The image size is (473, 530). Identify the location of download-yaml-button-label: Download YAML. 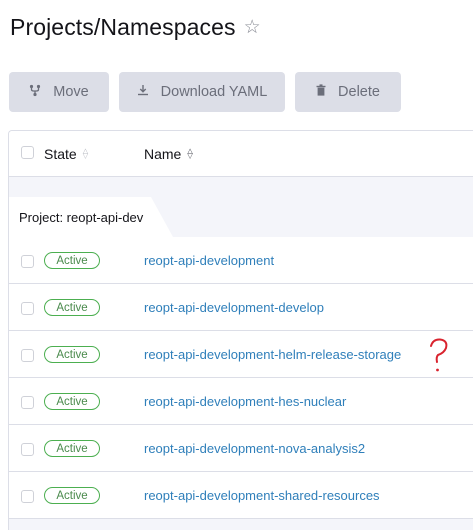
(214, 92).